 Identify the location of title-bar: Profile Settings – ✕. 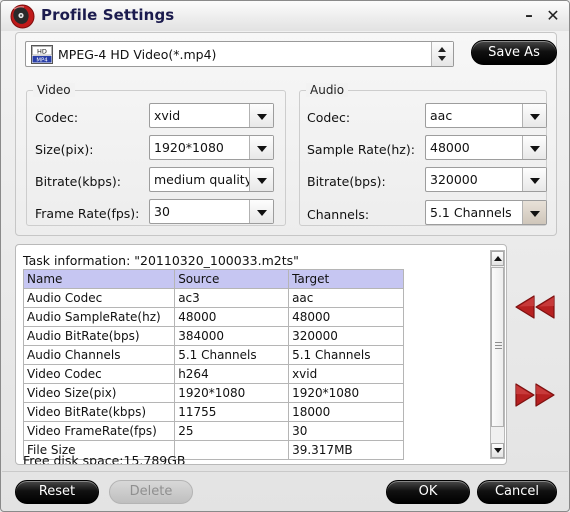
(285, 16).